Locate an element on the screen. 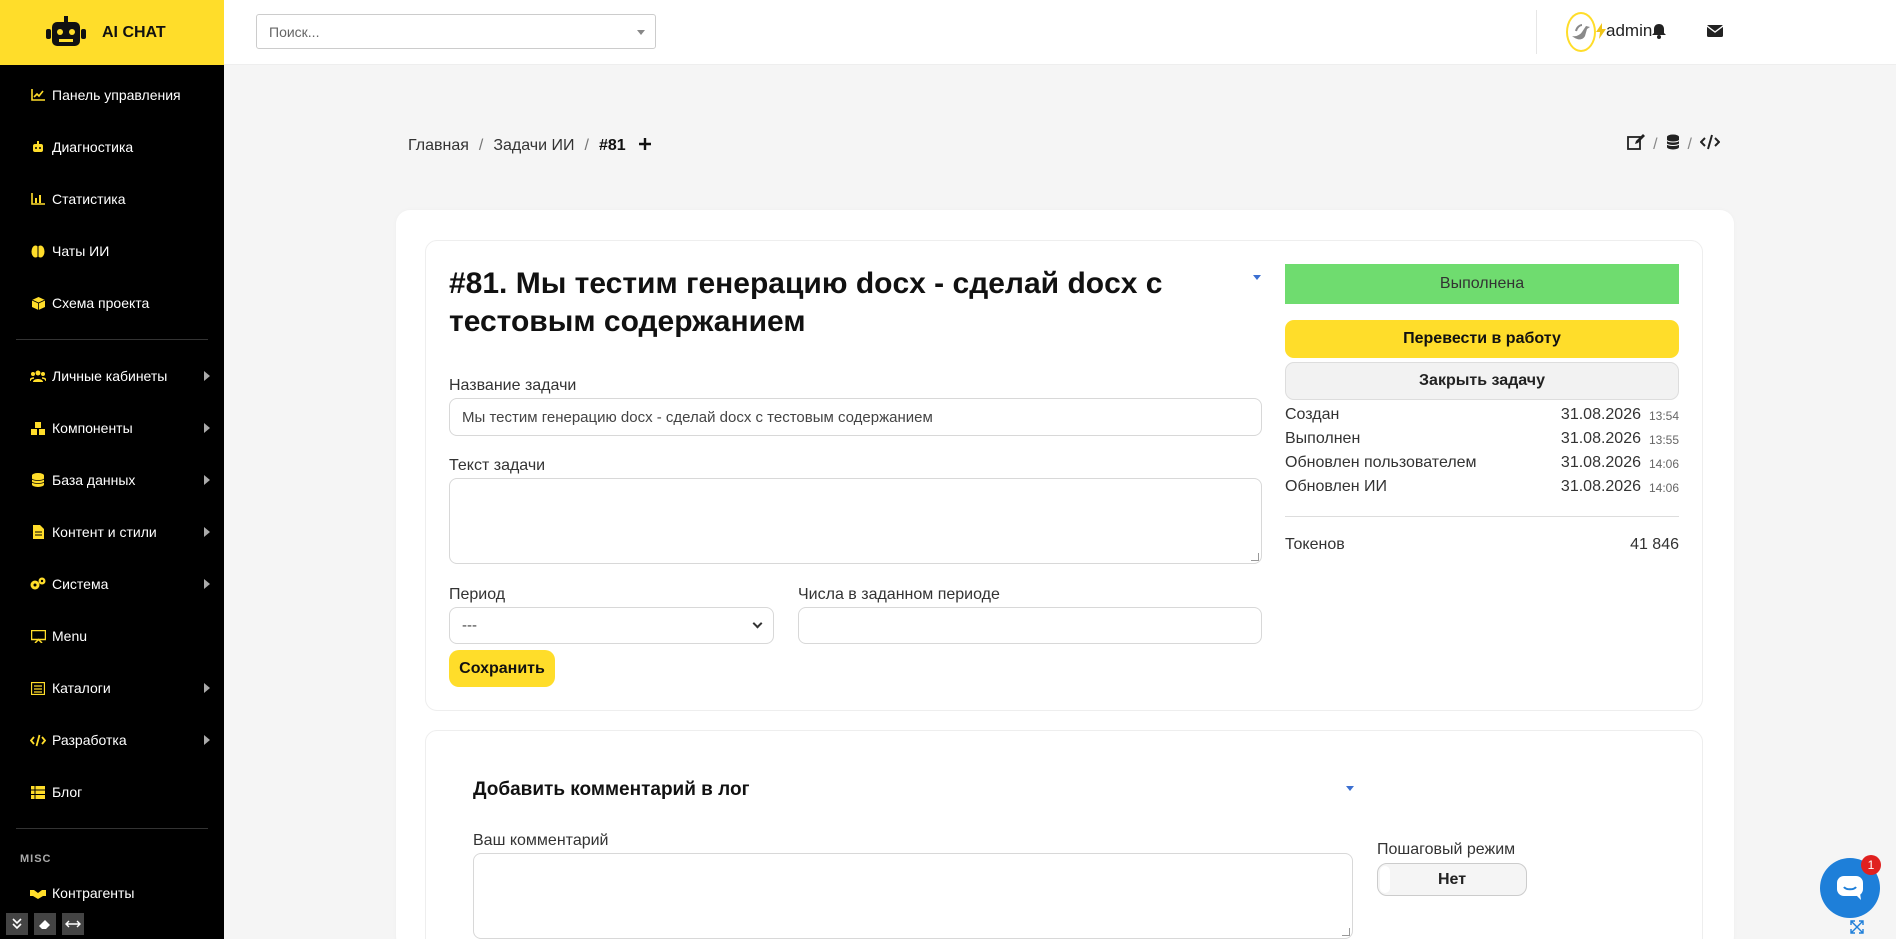  sidebar-item-label: Личные кабинеты is located at coordinates (110, 376).